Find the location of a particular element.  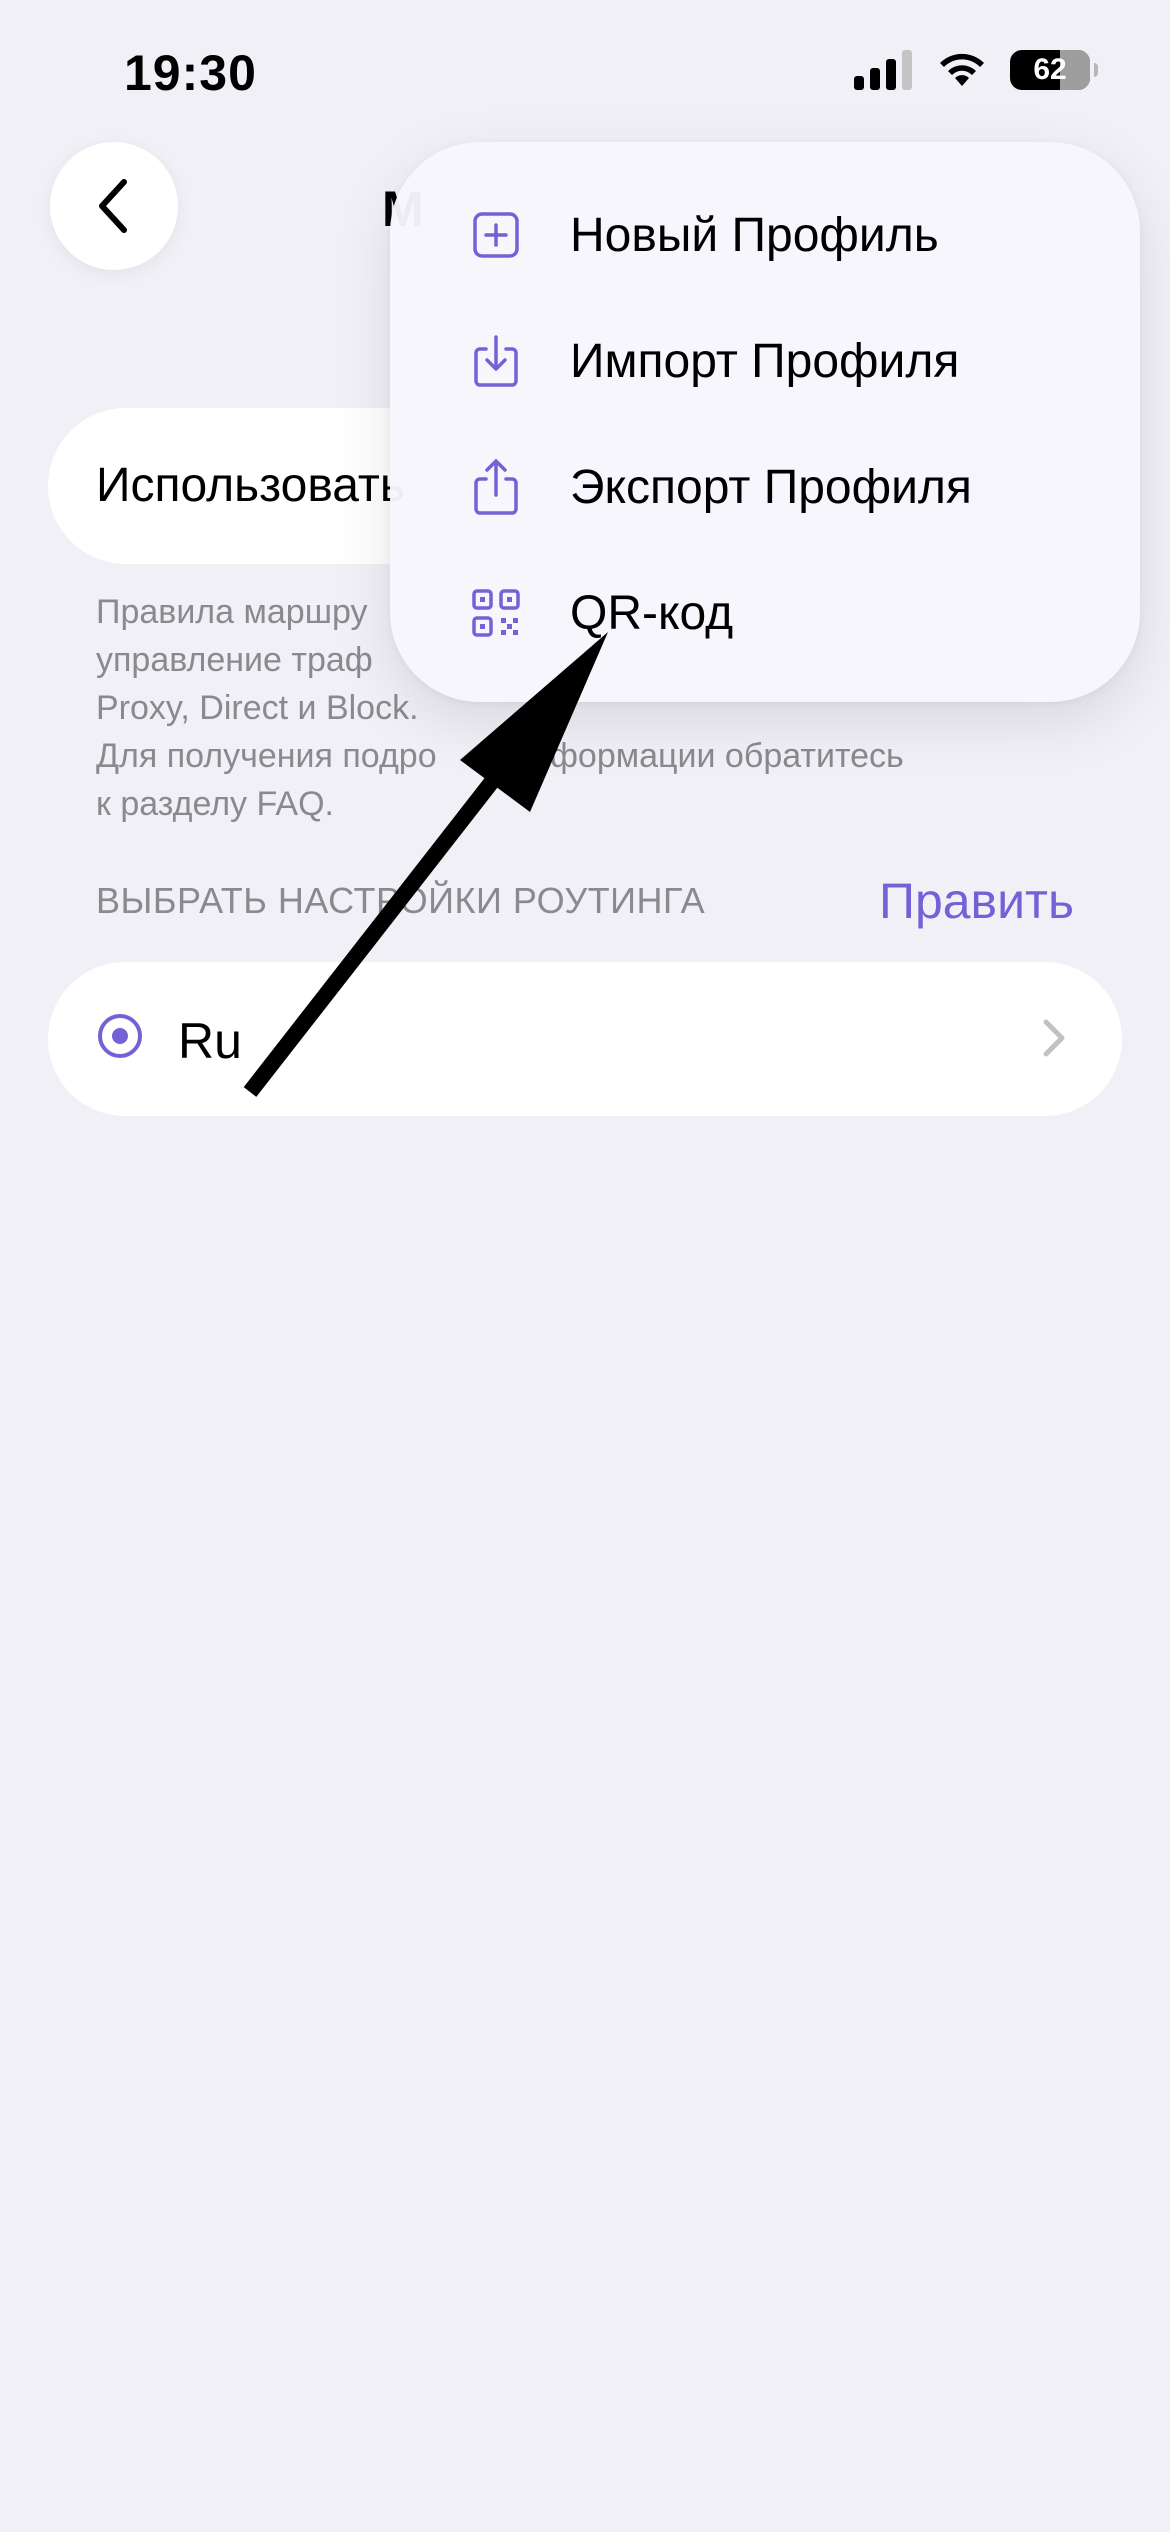

routing-section-header: ВЫБРАТЬ НАСТРОЙКИ РОУТИНГА is located at coordinates (401, 900).